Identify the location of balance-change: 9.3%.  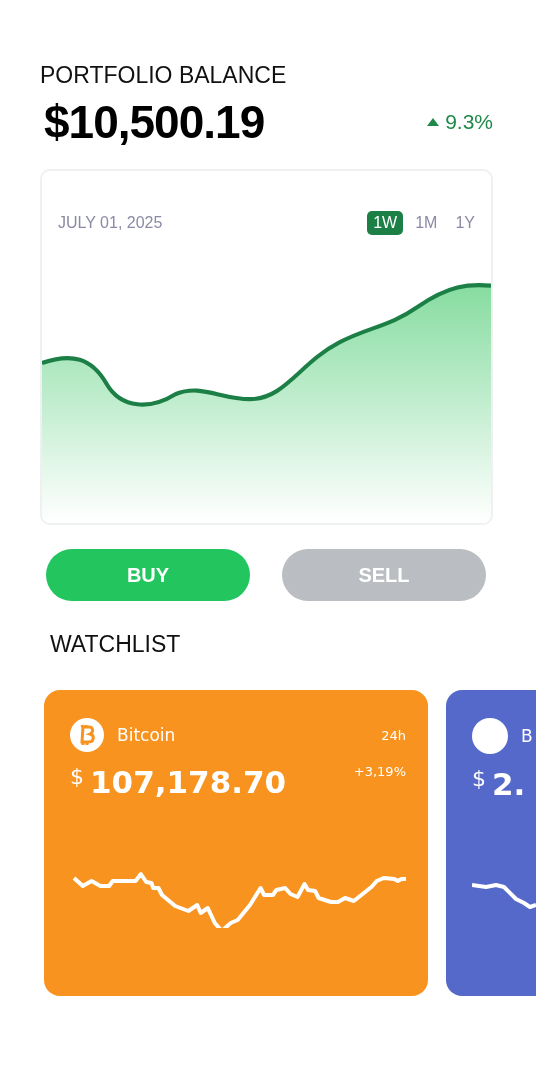
(469, 122).